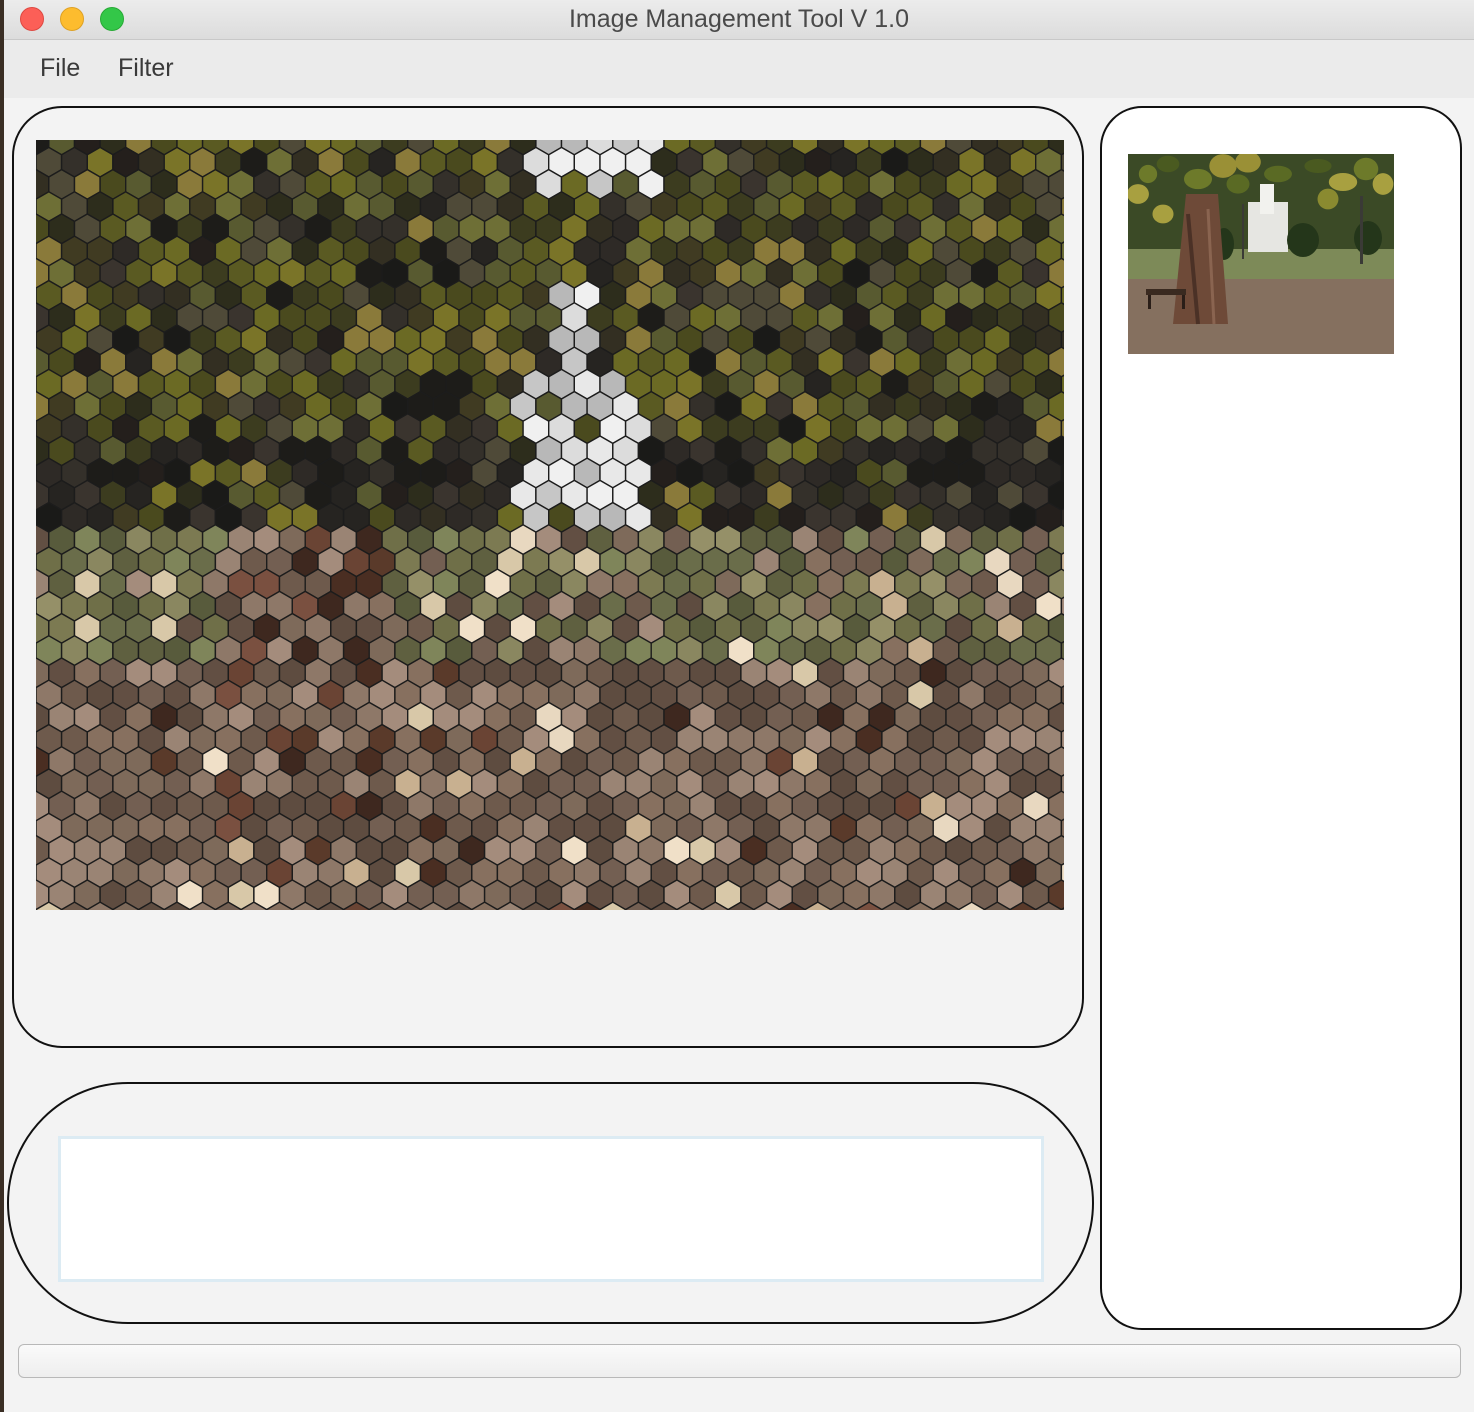 This screenshot has width=1474, height=1412. I want to click on log-text-area, so click(551, 1209).